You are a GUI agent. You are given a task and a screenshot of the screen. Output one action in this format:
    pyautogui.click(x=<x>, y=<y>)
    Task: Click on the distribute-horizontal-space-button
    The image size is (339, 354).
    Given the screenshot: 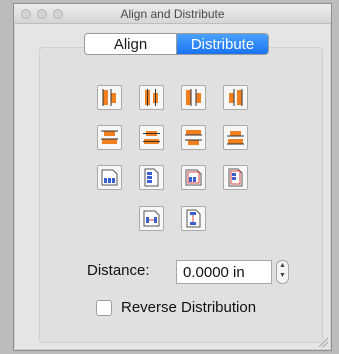 What is the action you would take?
    pyautogui.click(x=193, y=97)
    